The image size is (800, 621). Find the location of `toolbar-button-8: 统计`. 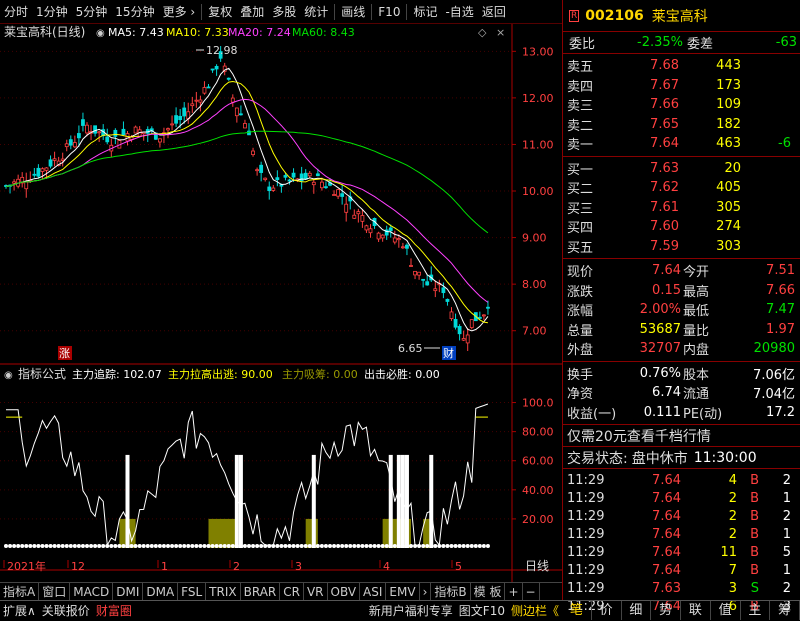

toolbar-button-8: 统计 is located at coordinates (316, 12).